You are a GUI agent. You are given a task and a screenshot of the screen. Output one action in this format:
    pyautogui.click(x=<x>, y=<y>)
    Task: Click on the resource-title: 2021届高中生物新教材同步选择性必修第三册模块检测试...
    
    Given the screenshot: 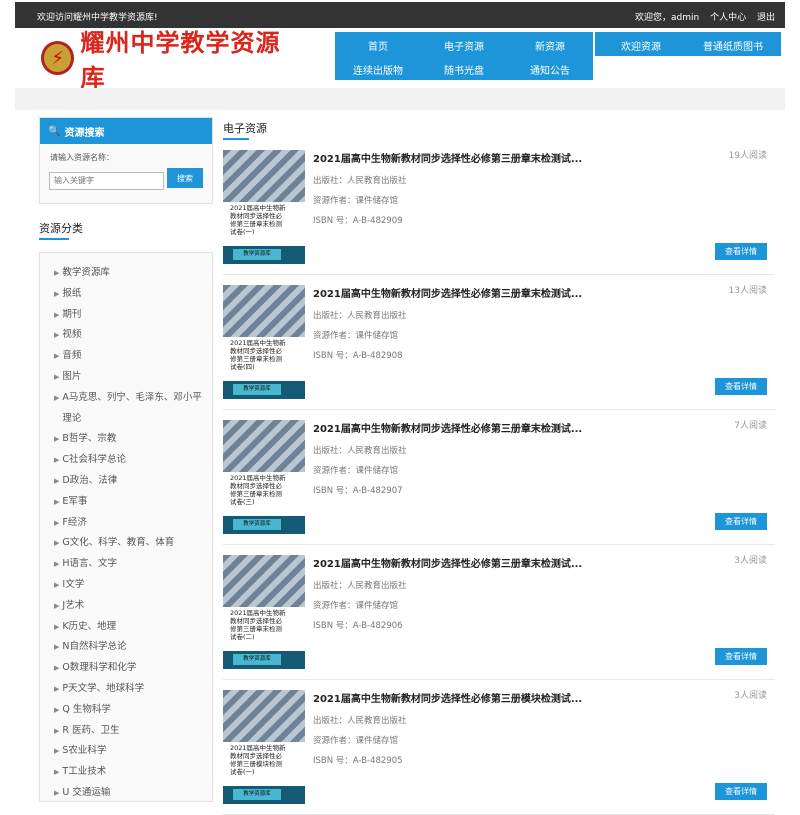 What is the action you would take?
    pyautogui.click(x=447, y=697)
    